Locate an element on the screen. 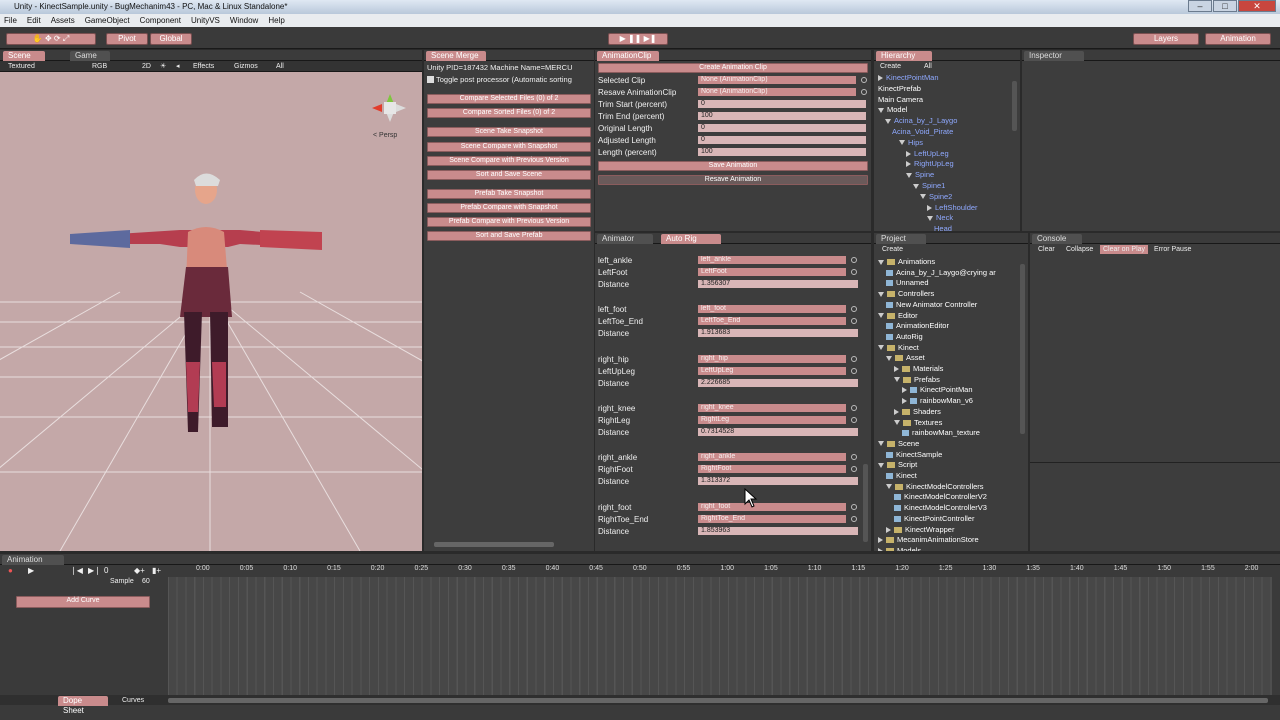 Image resolution: width=1280 pixels, height=720 pixels. project-item: Textures is located at coordinates (918, 422).